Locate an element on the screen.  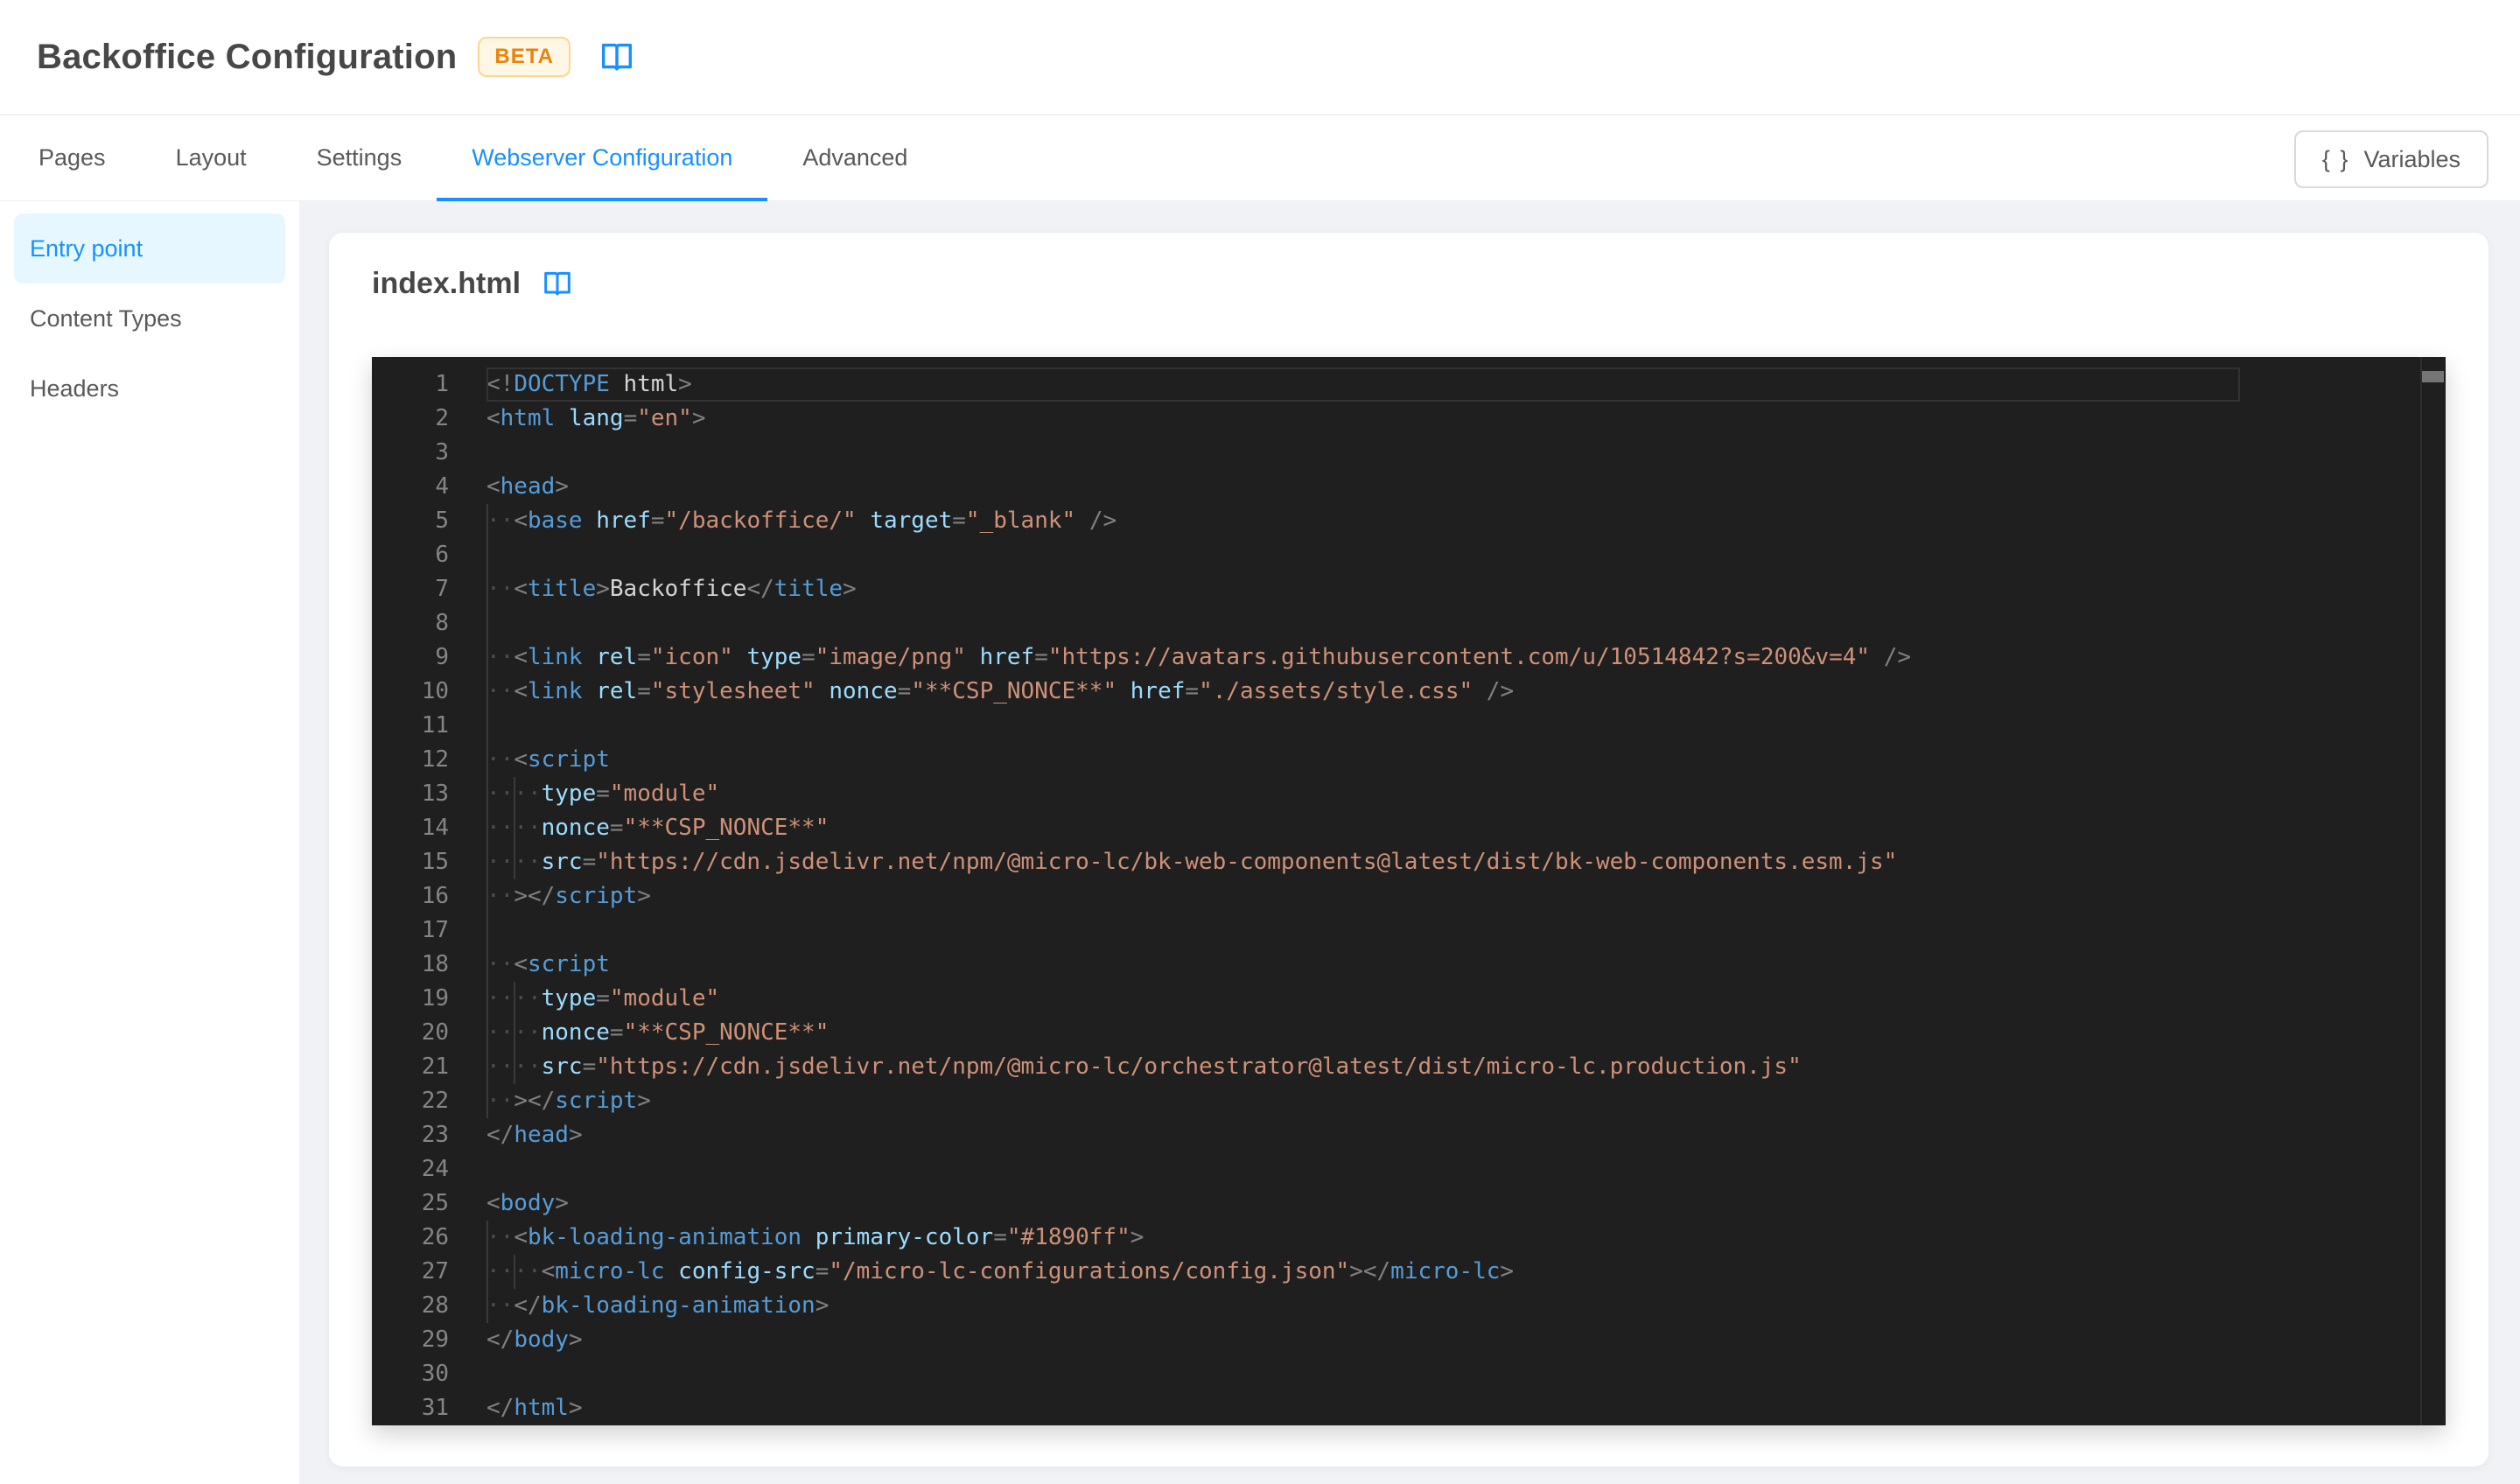
tab-layout: Layout is located at coordinates (211, 158).